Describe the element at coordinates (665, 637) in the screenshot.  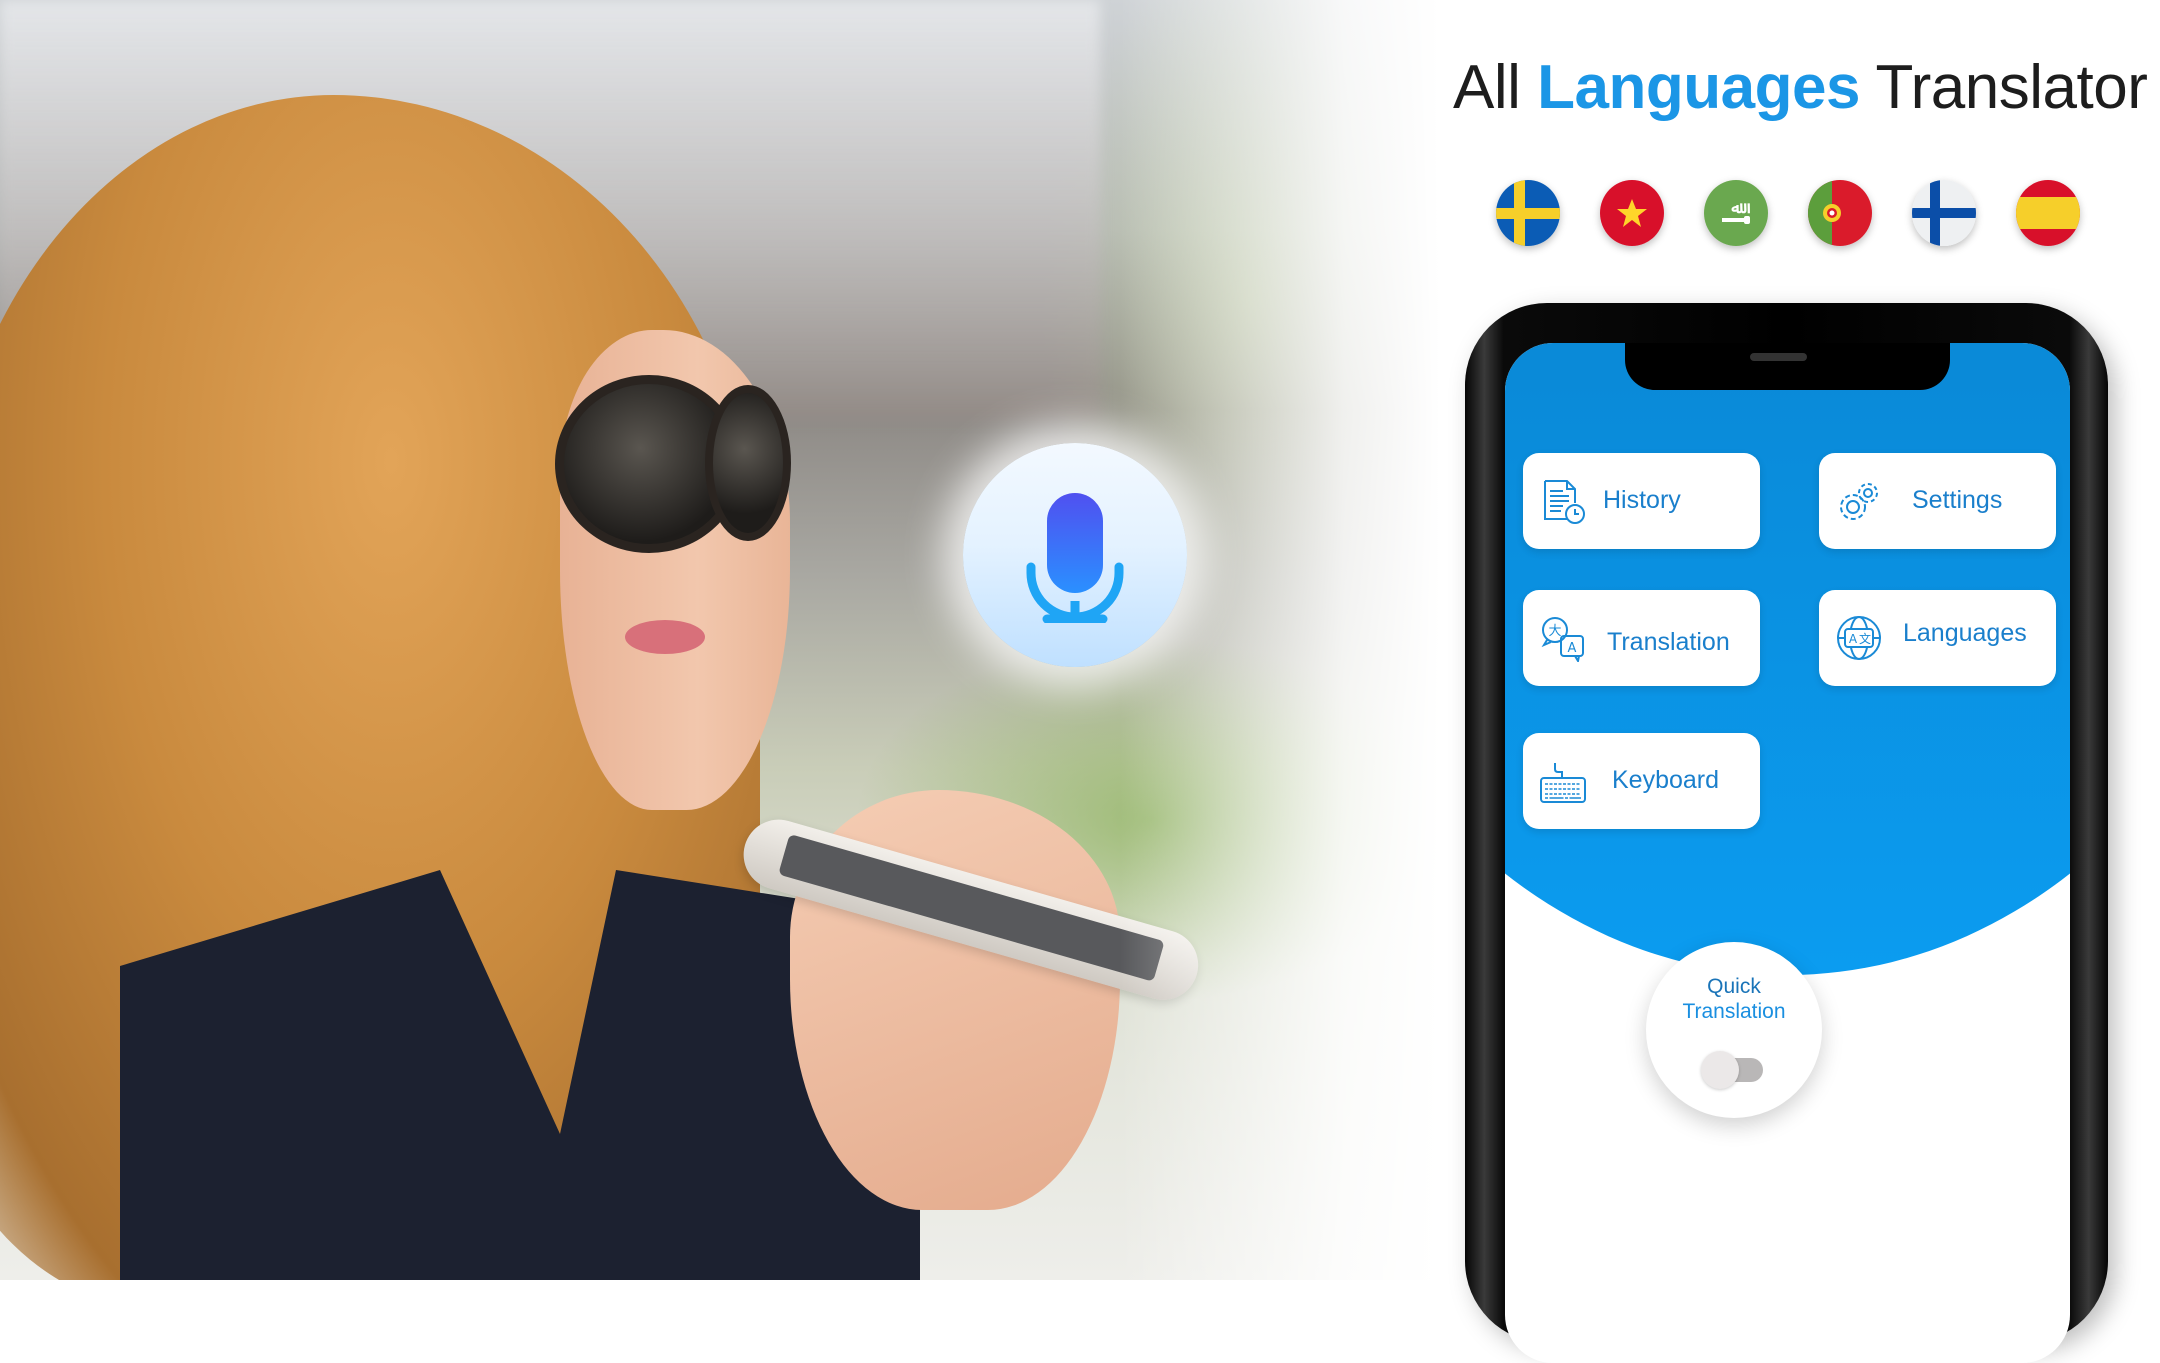
I see `photo-woman-lips` at that location.